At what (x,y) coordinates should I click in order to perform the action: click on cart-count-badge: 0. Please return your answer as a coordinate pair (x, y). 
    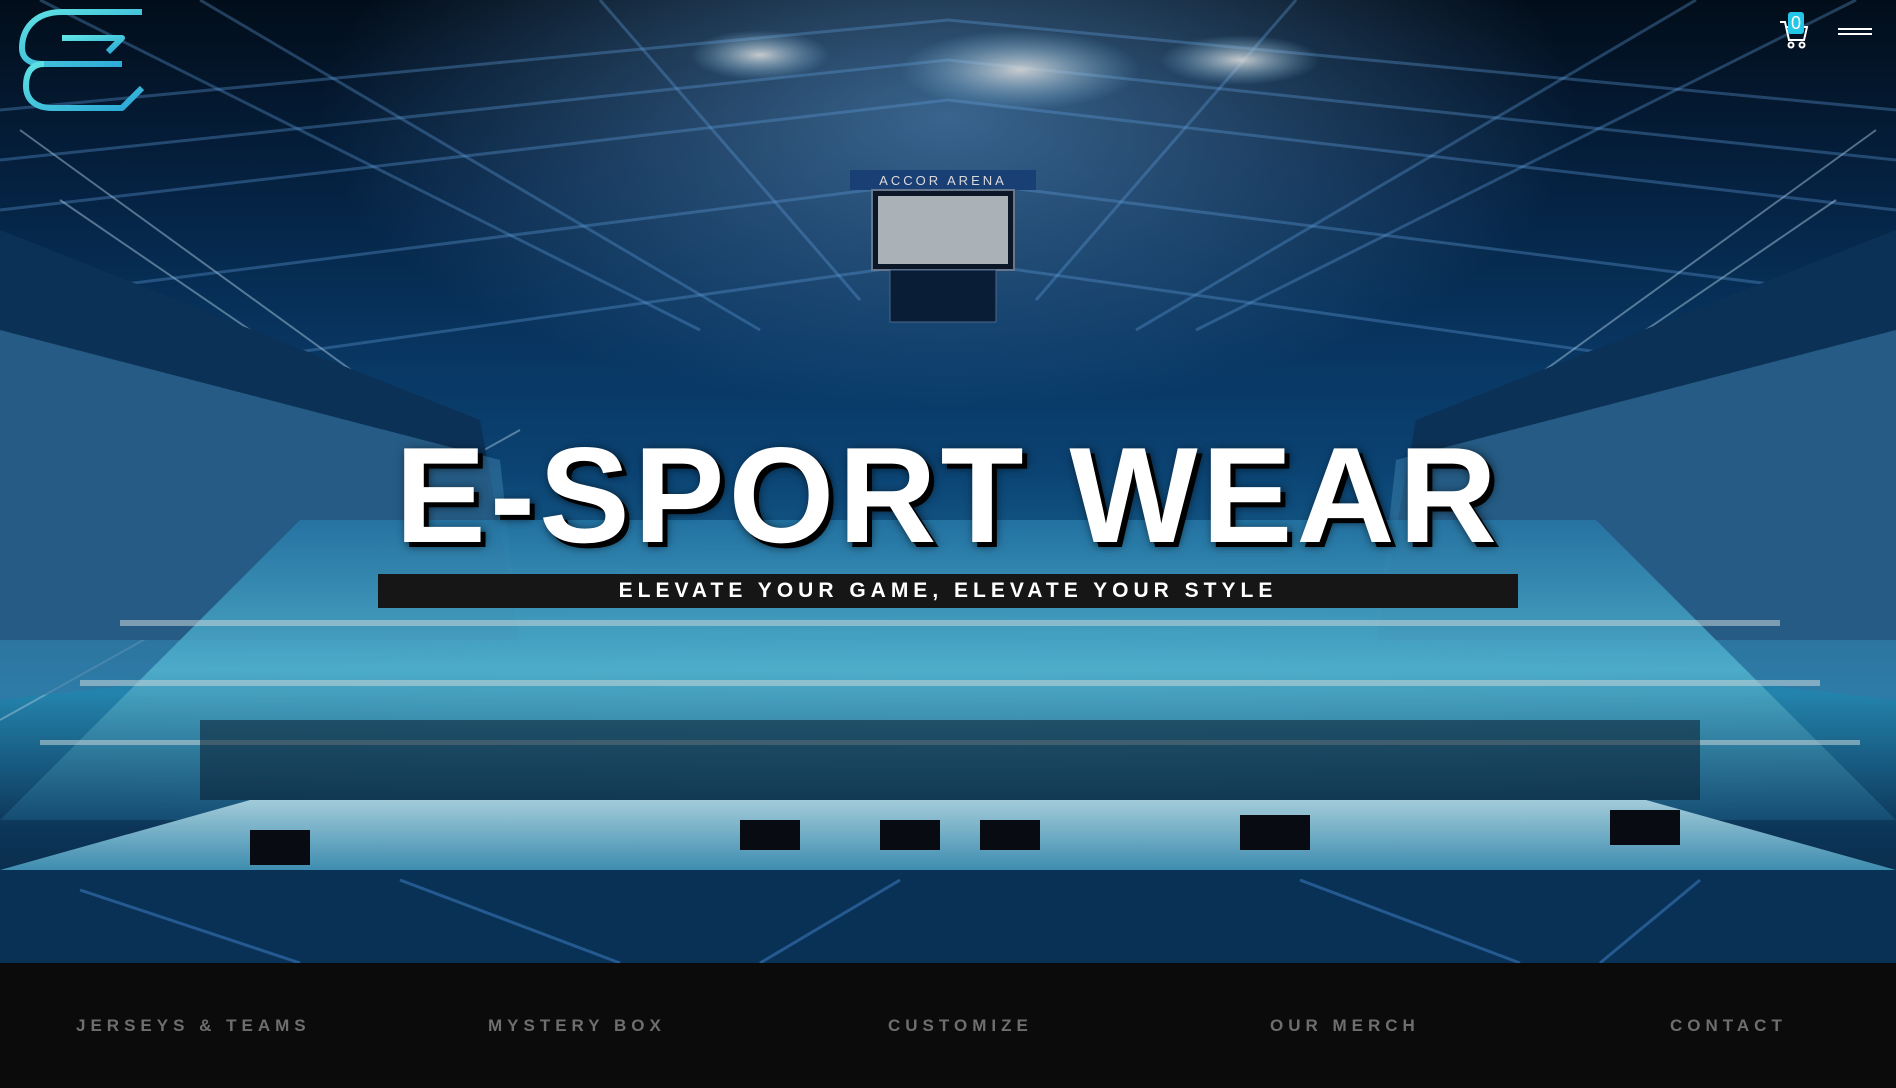
    Looking at the image, I should click on (1796, 23).